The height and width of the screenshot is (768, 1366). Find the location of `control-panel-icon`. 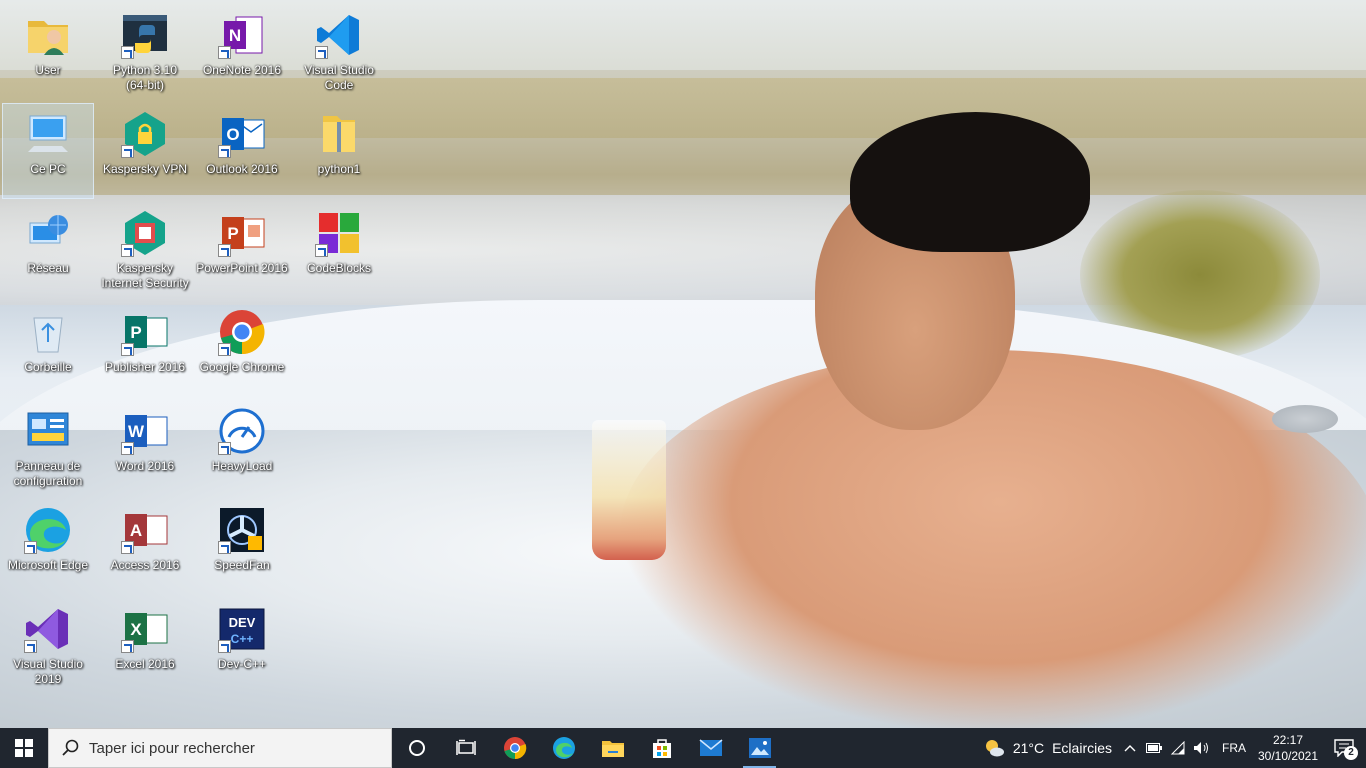

control-panel-icon is located at coordinates (48, 431).